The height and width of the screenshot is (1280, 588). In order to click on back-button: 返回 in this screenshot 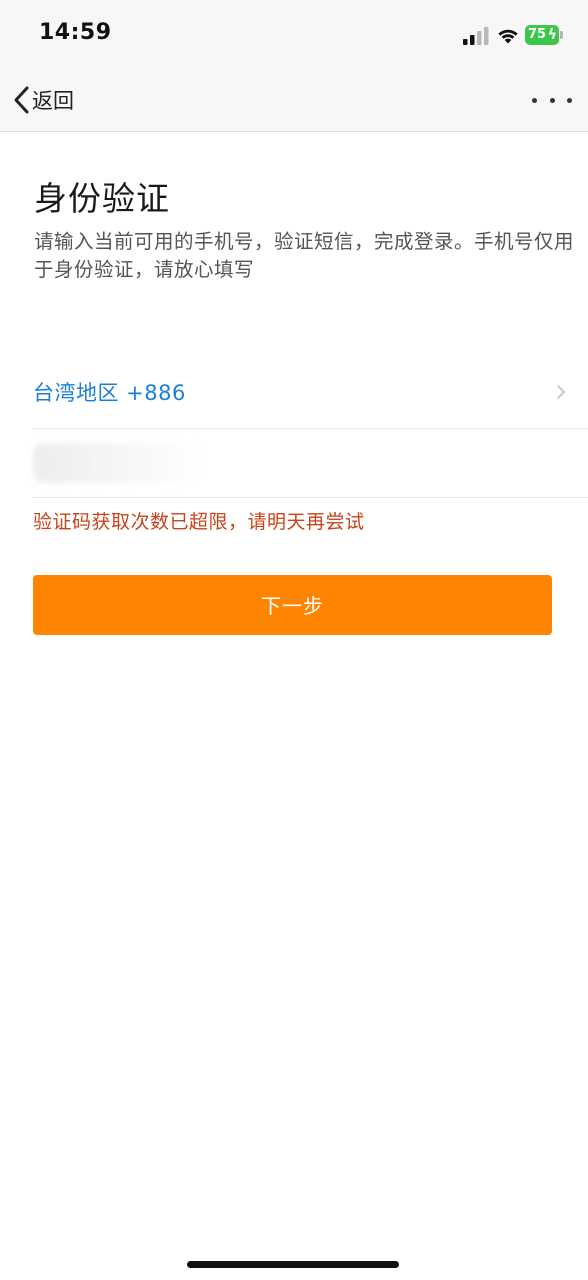, I will do `click(43, 100)`.